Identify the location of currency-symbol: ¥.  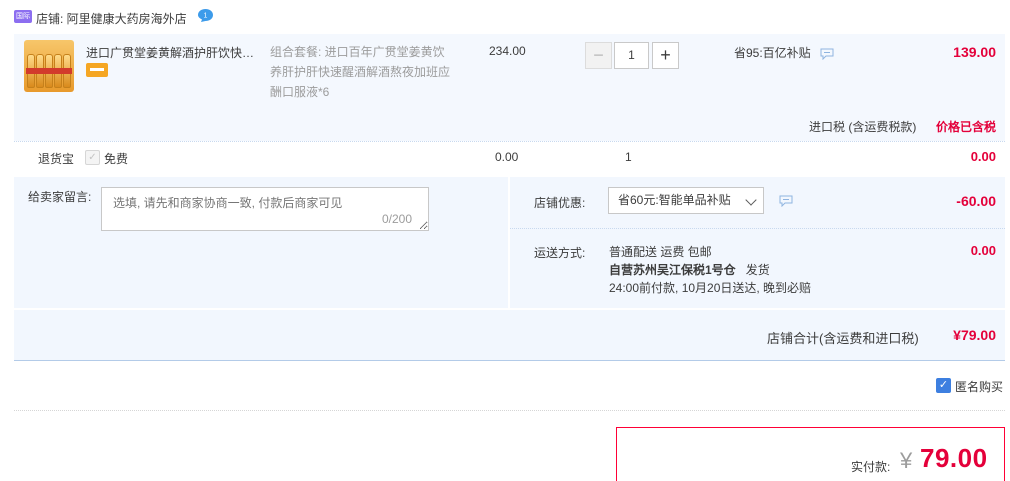
(906, 460).